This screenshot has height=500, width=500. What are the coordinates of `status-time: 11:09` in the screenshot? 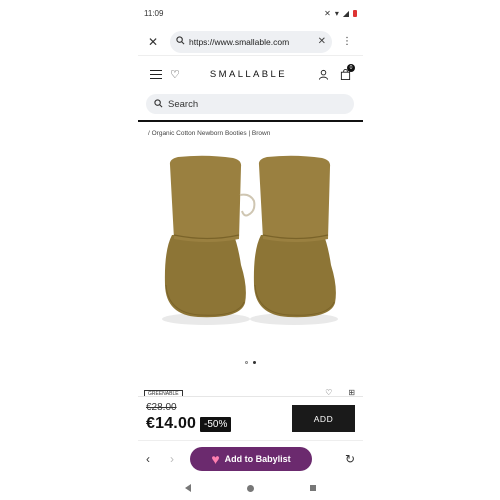 It's located at (154, 13).